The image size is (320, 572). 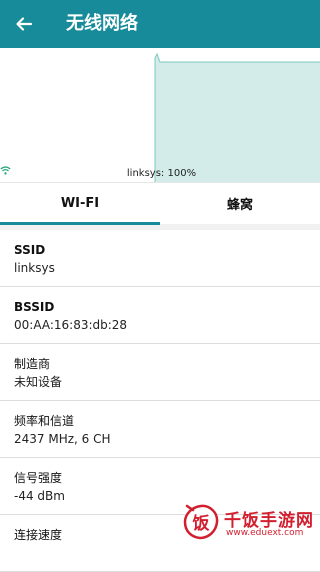 What do you see at coordinates (34, 307) in the screenshot?
I see `info-label: BSSID` at bounding box center [34, 307].